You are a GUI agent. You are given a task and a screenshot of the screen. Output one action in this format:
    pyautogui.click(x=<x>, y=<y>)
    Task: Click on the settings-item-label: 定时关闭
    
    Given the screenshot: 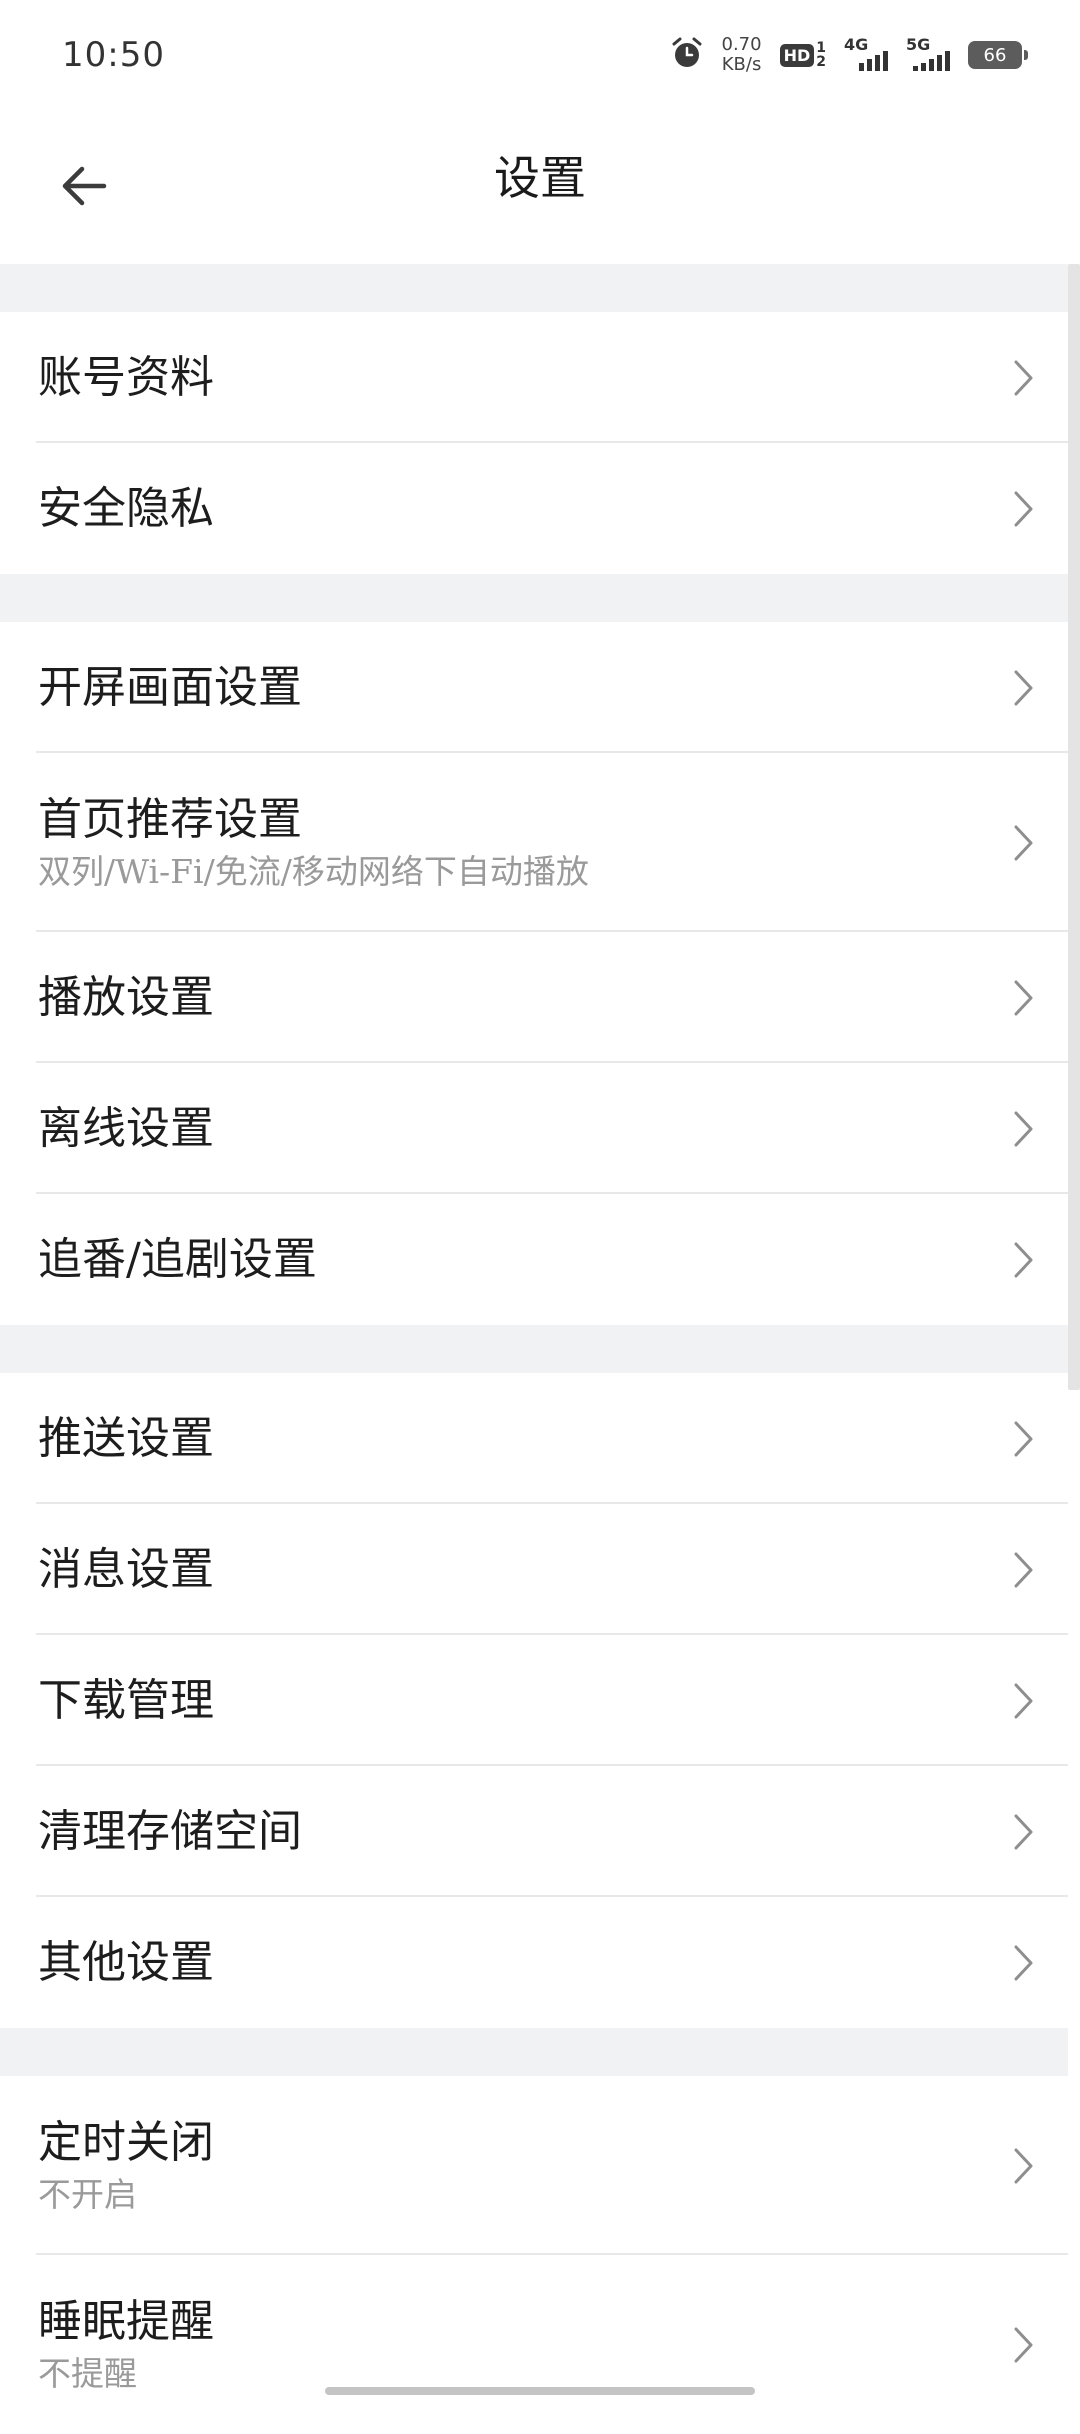 What is the action you would take?
    pyautogui.click(x=126, y=2142)
    